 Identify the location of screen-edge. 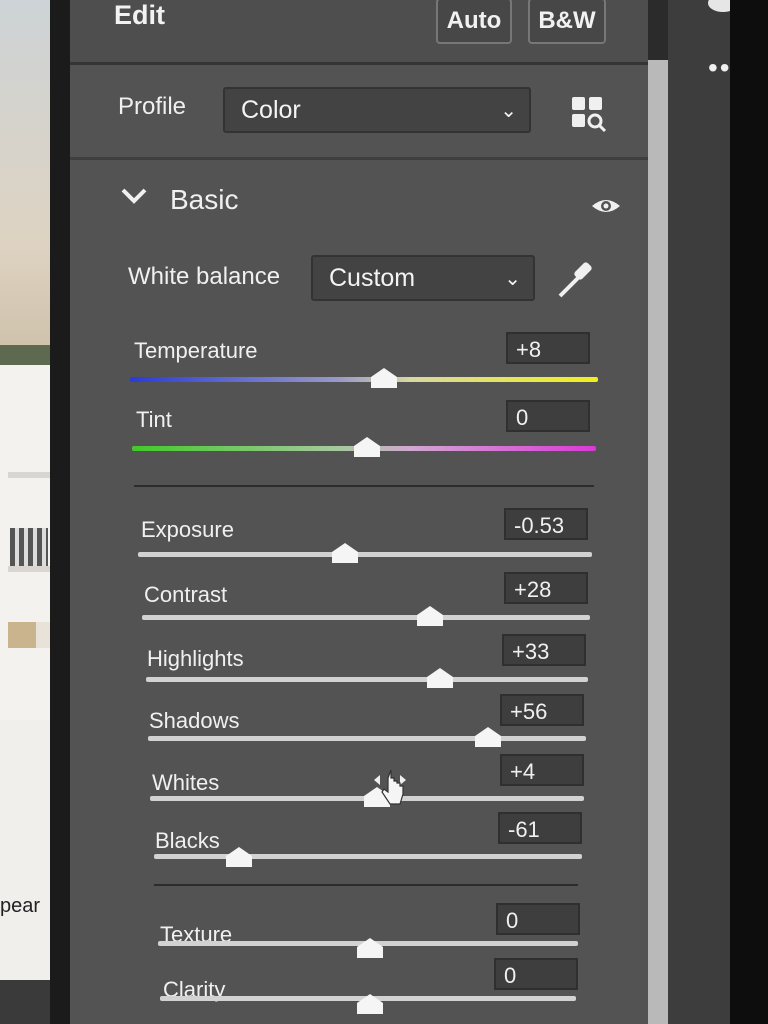
(749, 512).